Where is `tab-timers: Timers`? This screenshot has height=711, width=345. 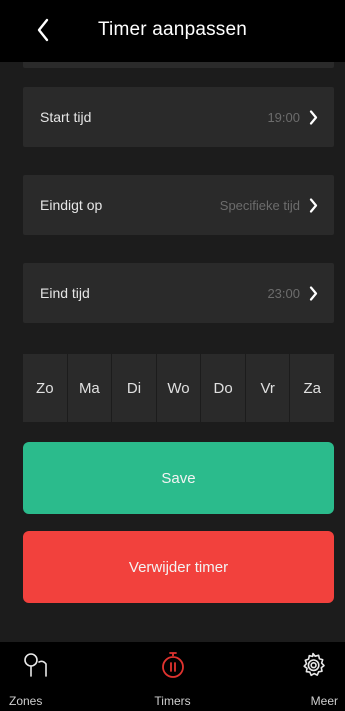
tab-timers: Timers is located at coordinates (172, 676).